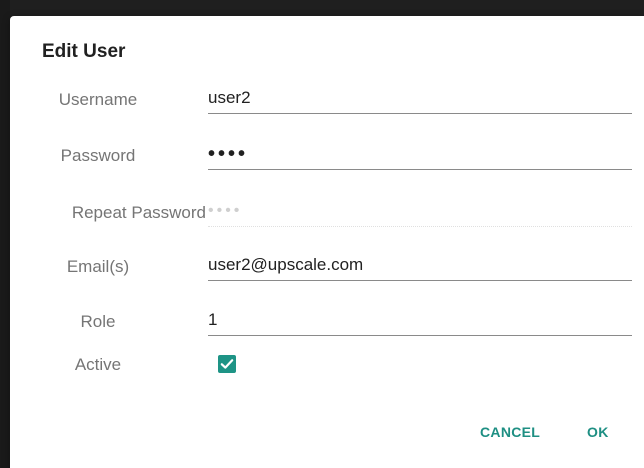 This screenshot has width=644, height=468. I want to click on repeat-password-label: Repeat Password, so click(138, 212).